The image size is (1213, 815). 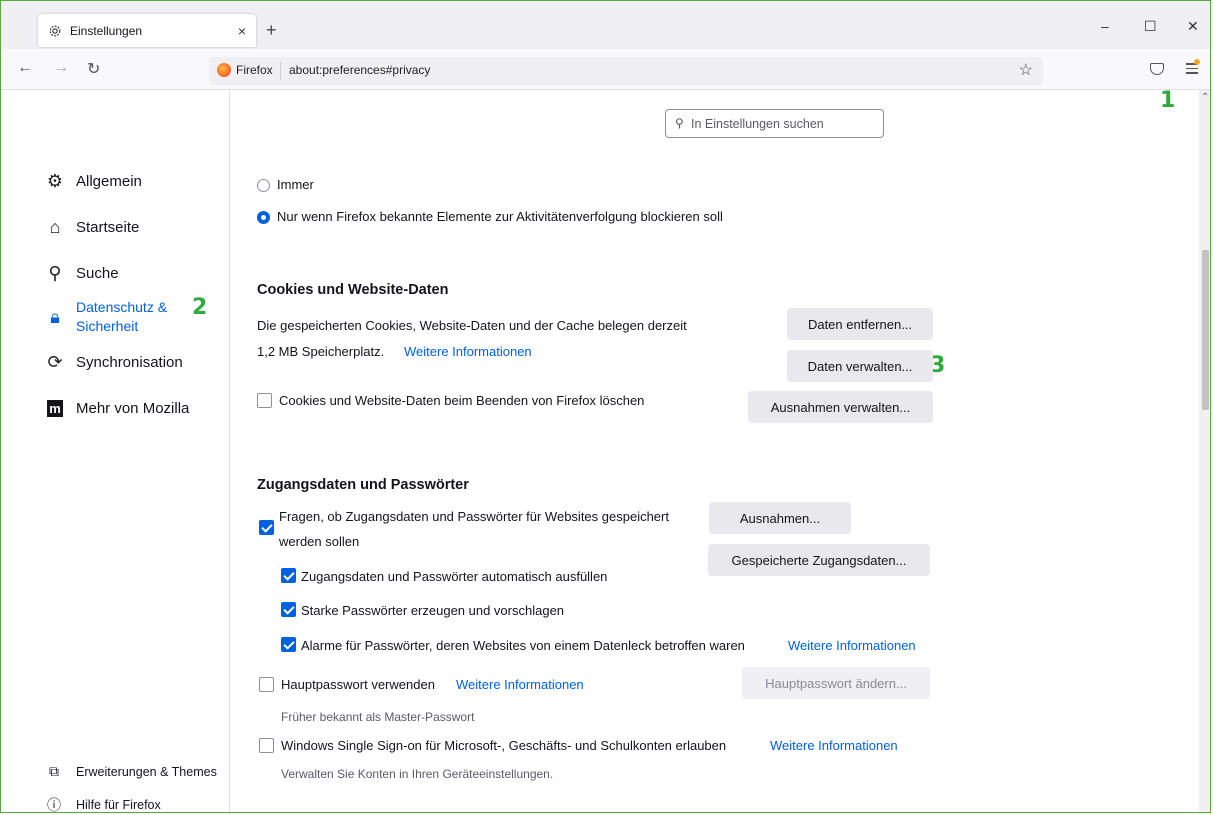 What do you see at coordinates (468, 351) in the screenshot?
I see `cookies-more-info-link: Weitere Informationen` at bounding box center [468, 351].